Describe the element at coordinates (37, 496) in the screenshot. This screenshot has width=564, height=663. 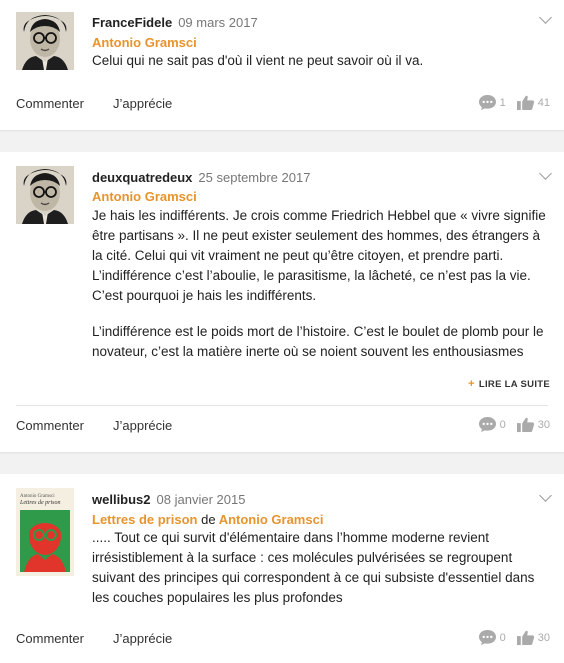
I see `cover-author: Antonio Gramsci` at that location.